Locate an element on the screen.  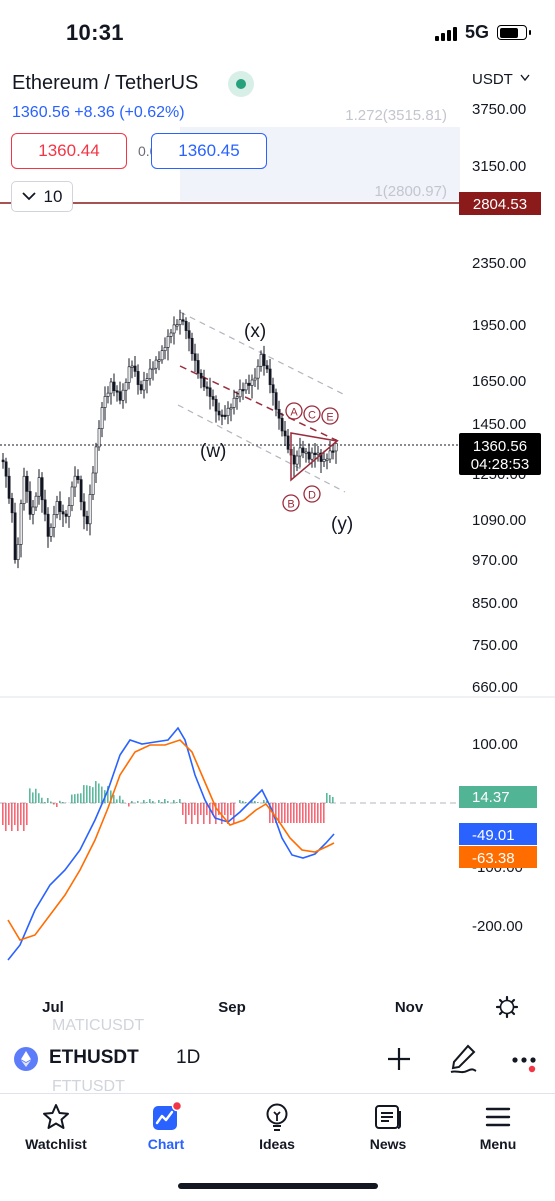
chevron-down-icon is located at coordinates (525, 77).